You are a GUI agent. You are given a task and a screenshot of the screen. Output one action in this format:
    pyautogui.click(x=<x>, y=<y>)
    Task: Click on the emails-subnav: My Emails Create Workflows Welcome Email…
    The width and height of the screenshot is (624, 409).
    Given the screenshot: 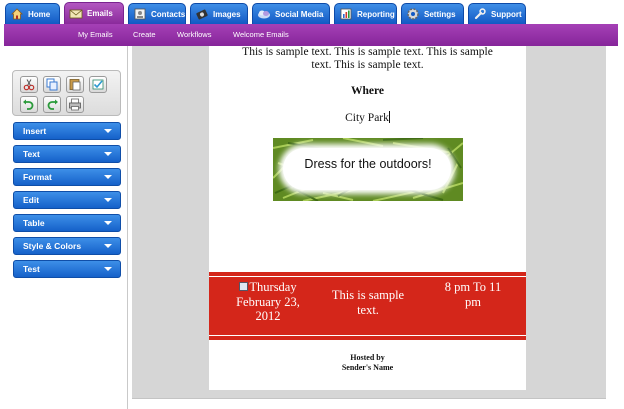 What is the action you would take?
    pyautogui.click(x=311, y=35)
    